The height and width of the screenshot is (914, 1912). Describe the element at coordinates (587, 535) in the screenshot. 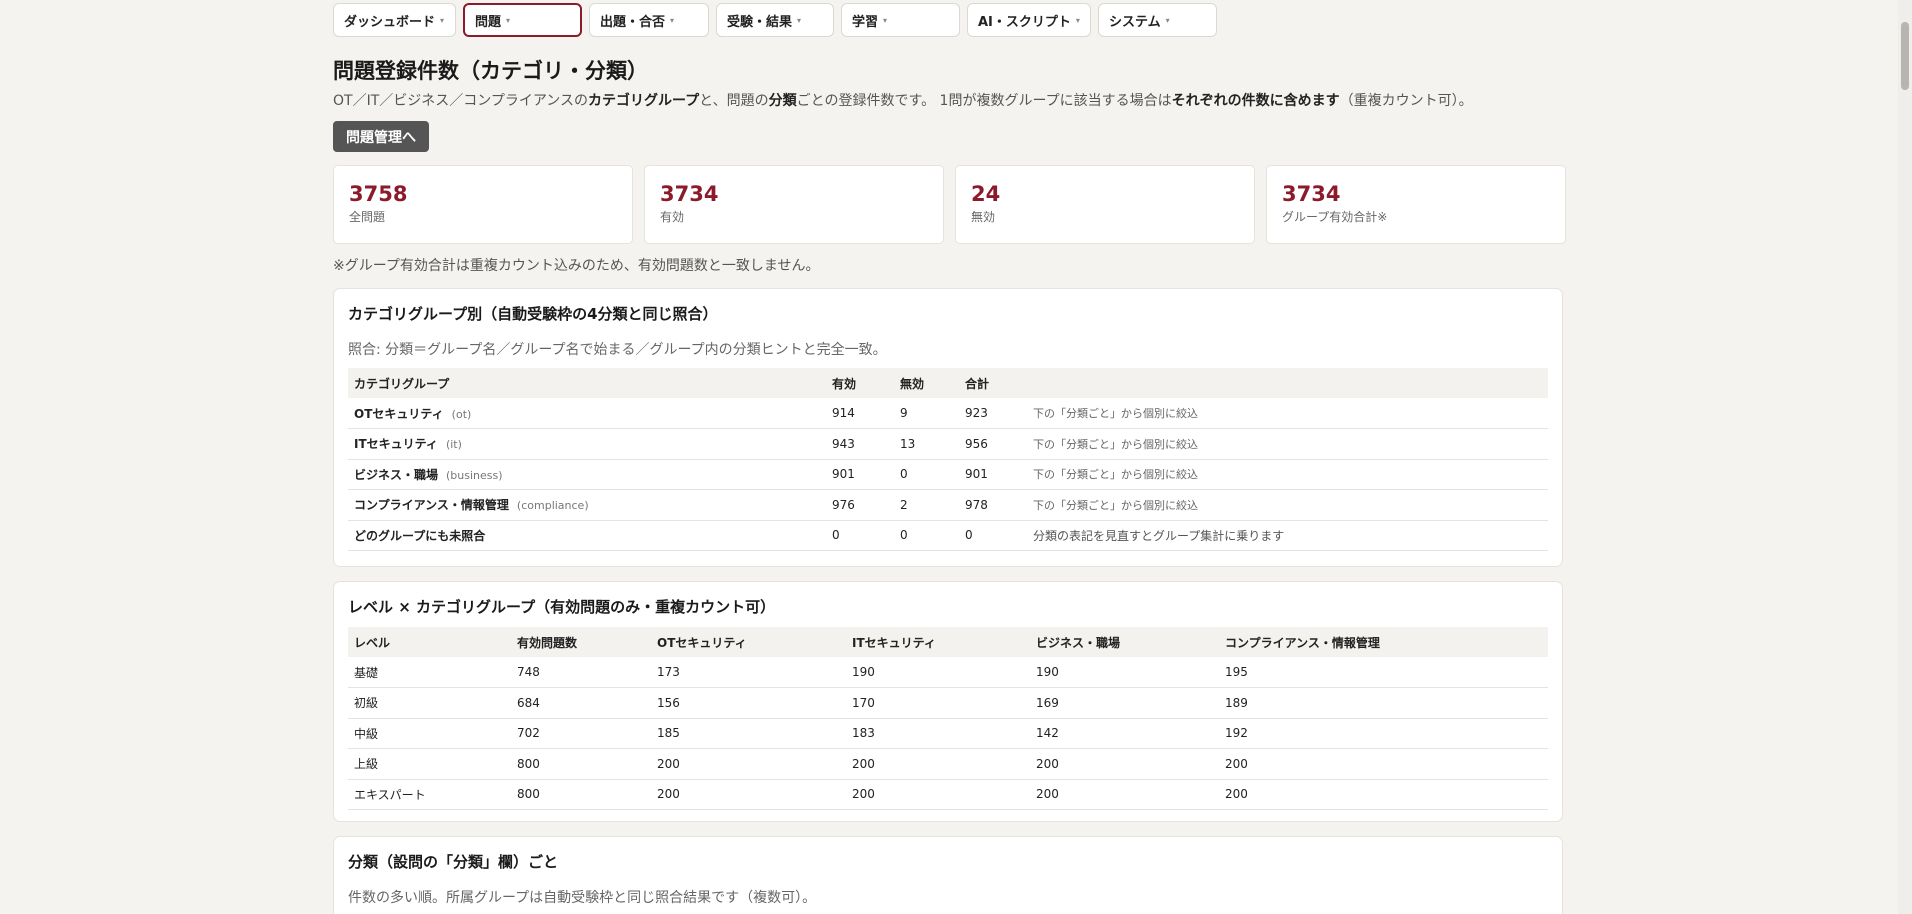

I see `group-name-cell: どのグループにも未照合` at that location.